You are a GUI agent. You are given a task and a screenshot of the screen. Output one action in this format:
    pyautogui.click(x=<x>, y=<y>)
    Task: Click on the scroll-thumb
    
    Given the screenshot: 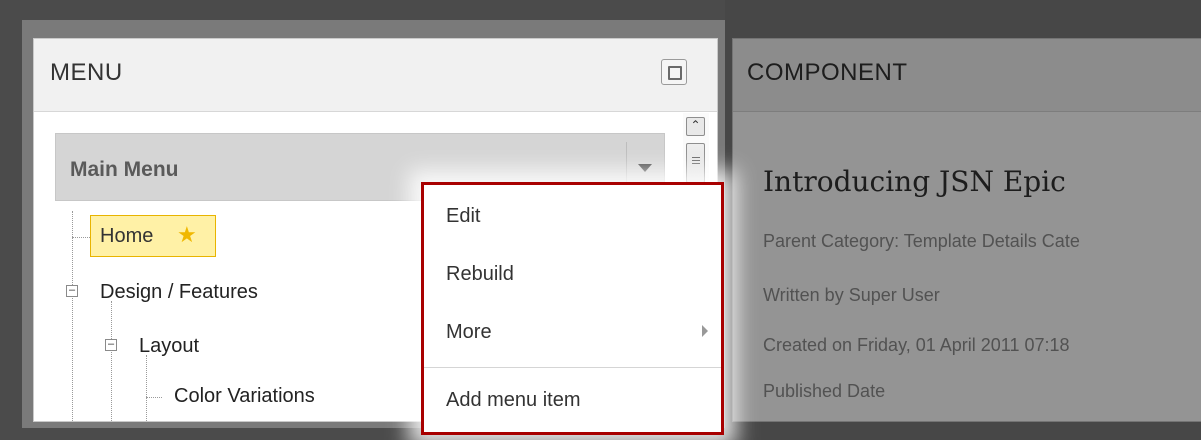 What is the action you would take?
    pyautogui.click(x=695, y=163)
    